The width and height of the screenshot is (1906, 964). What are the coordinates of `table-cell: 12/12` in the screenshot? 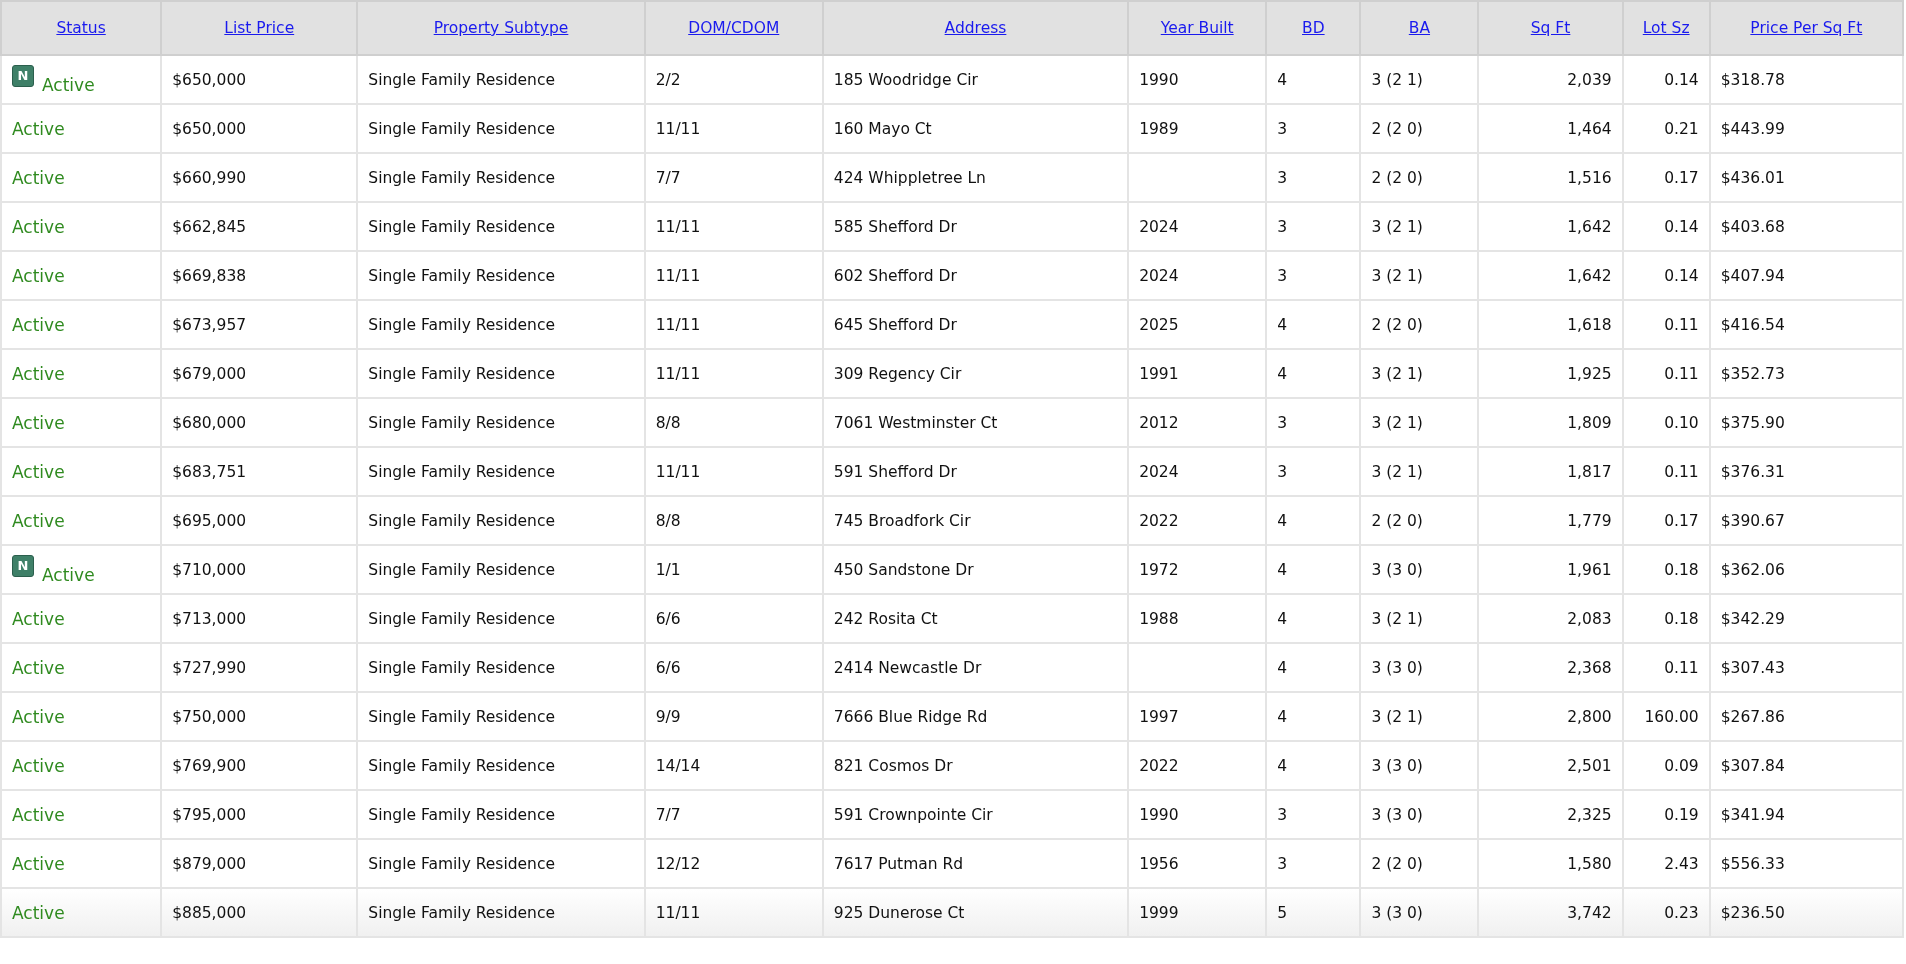 It's located at (678, 863).